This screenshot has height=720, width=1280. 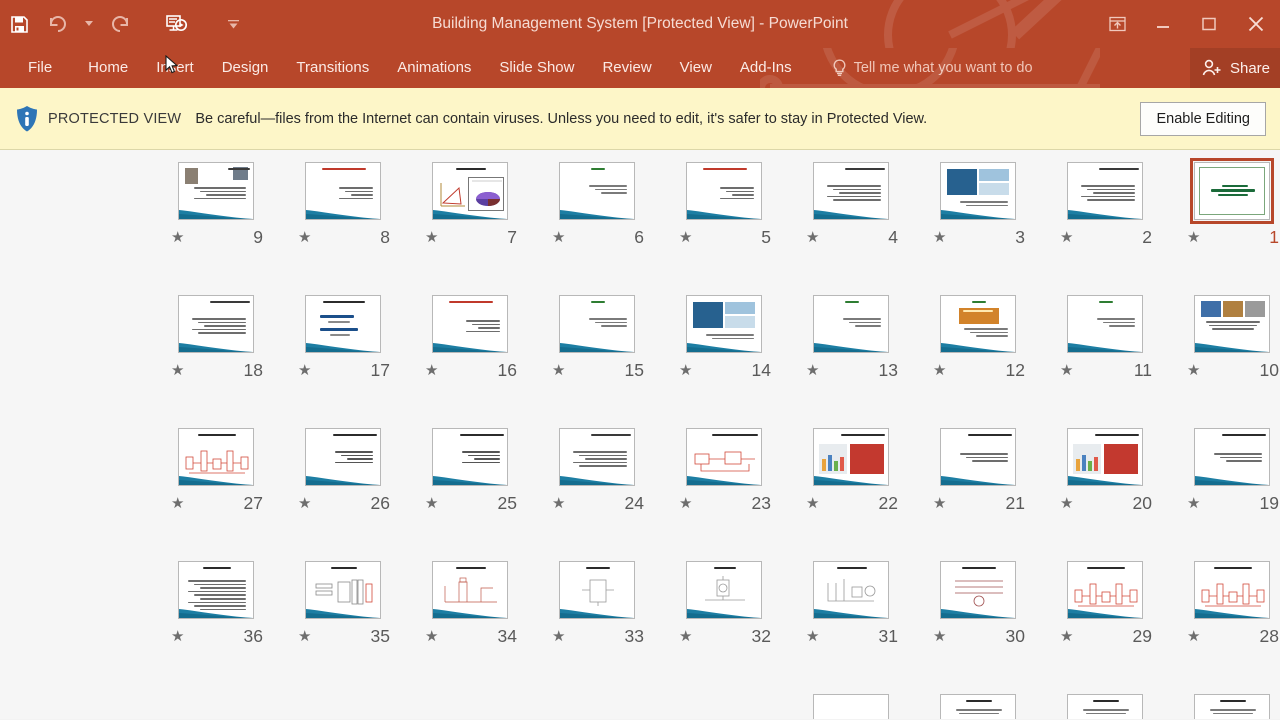 What do you see at coordinates (343, 218) in the screenshot?
I see `slide-thumbnail-8: ★ 8` at bounding box center [343, 218].